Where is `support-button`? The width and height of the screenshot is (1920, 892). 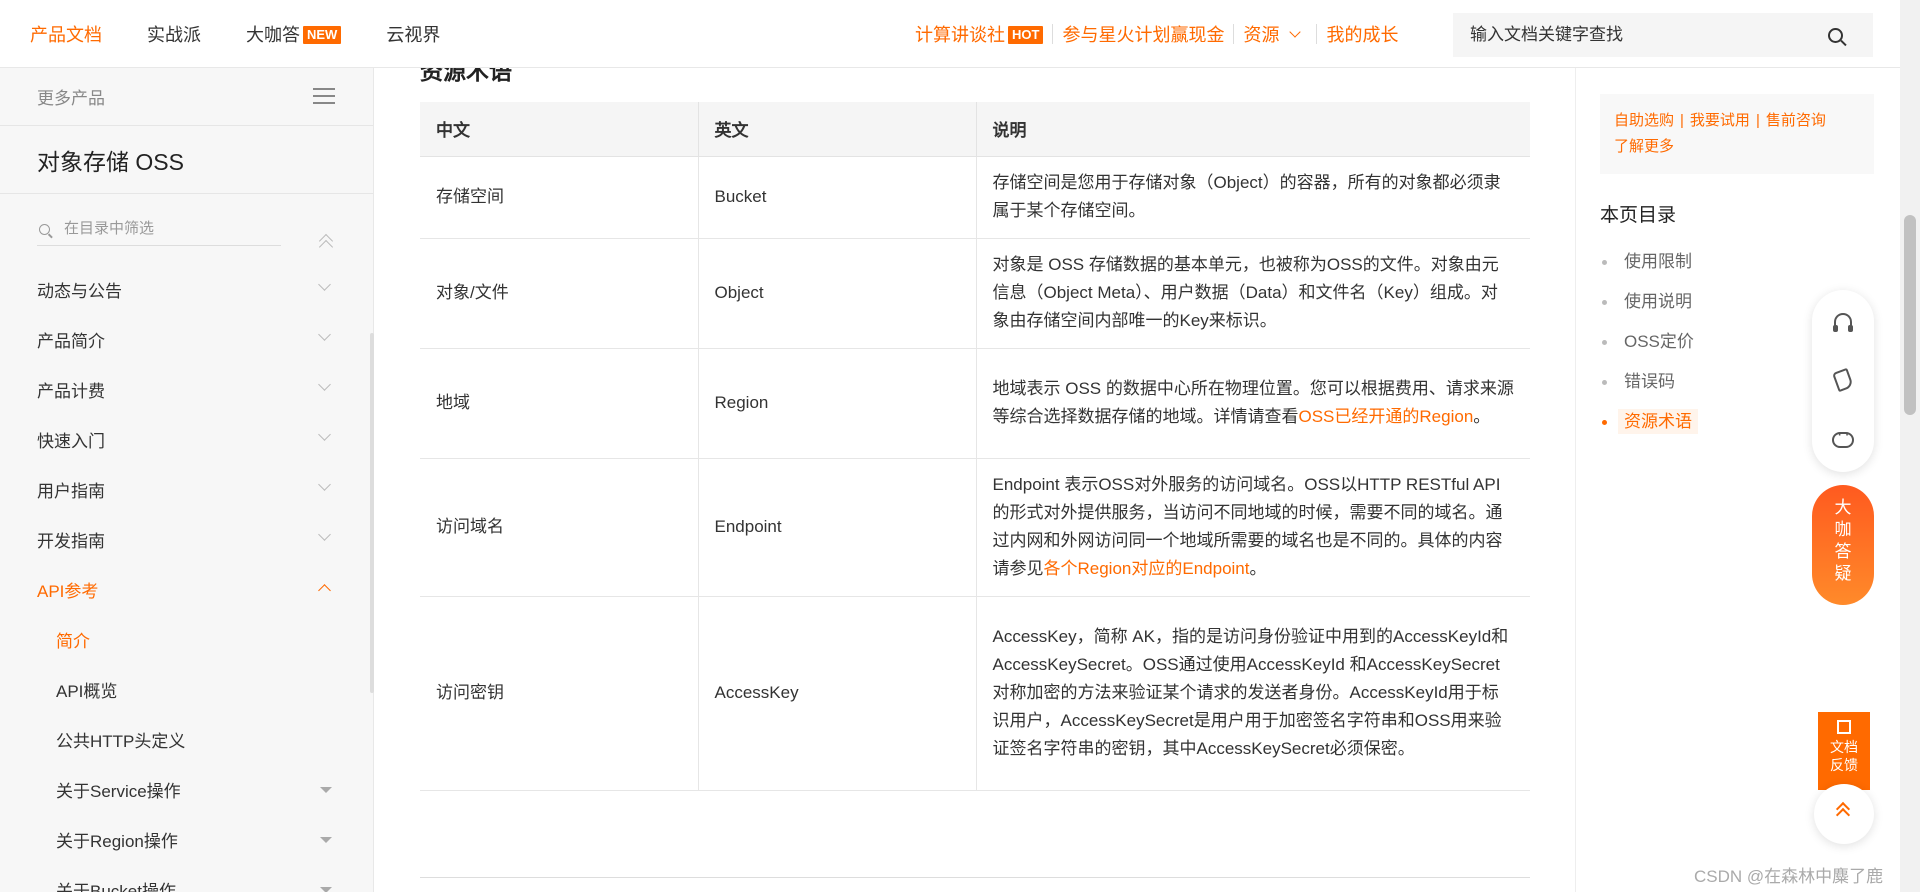
support-button is located at coordinates (1843, 320).